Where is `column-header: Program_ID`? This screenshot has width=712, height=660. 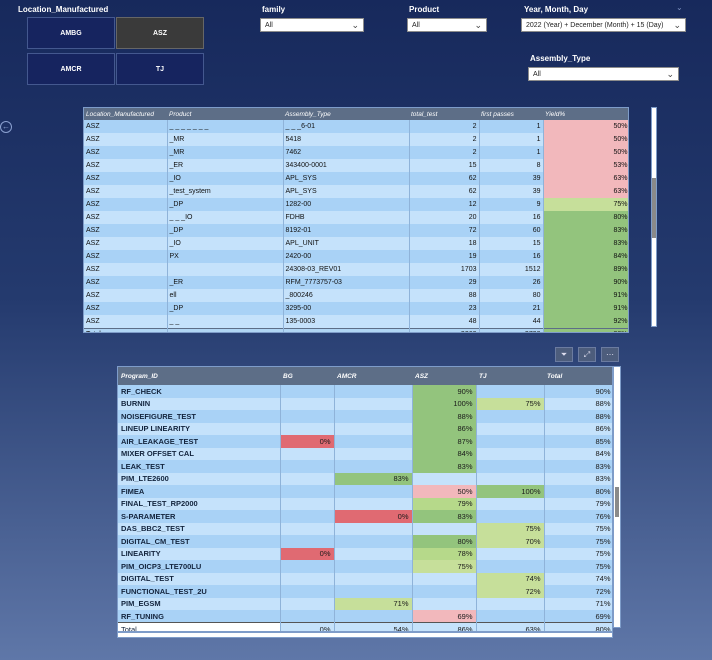 column-header: Program_ID is located at coordinates (199, 376).